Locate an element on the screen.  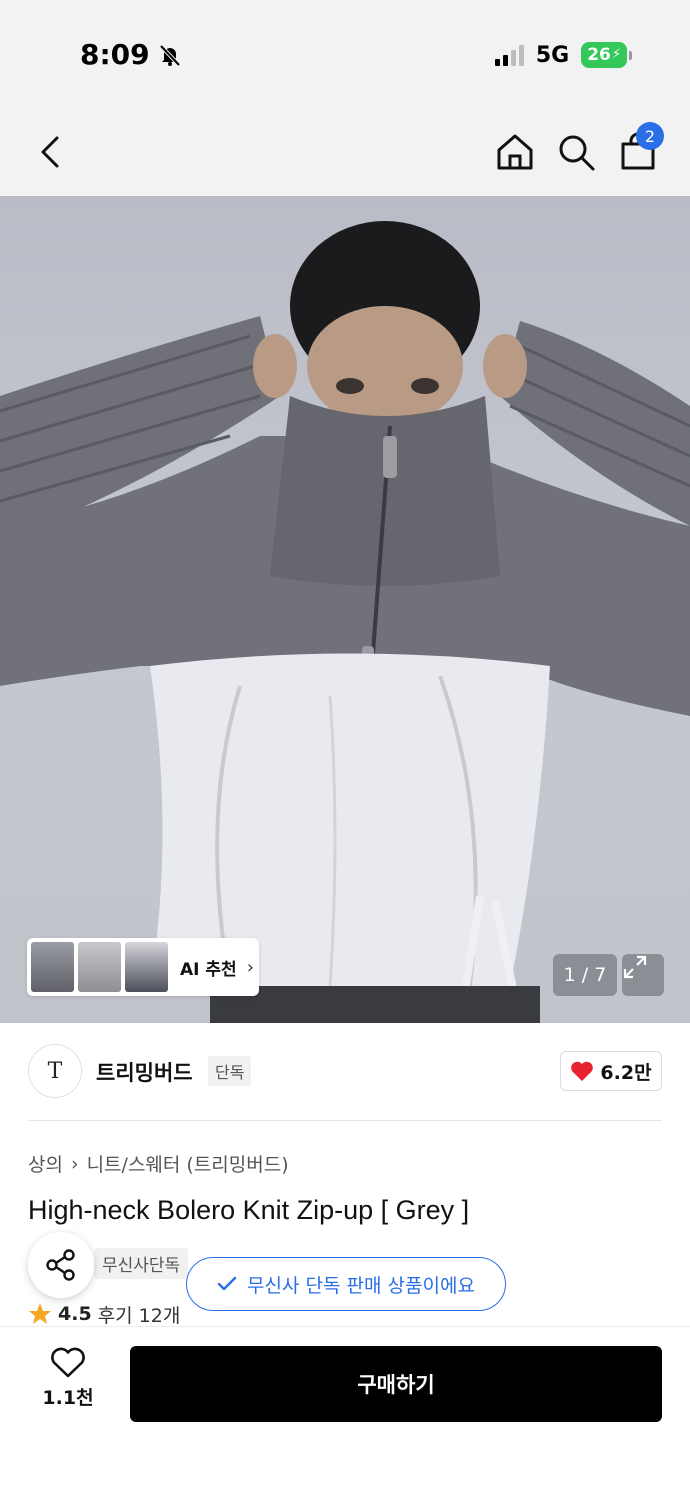
battery-charging-icon: 26 ⚡ is located at coordinates (606, 55).